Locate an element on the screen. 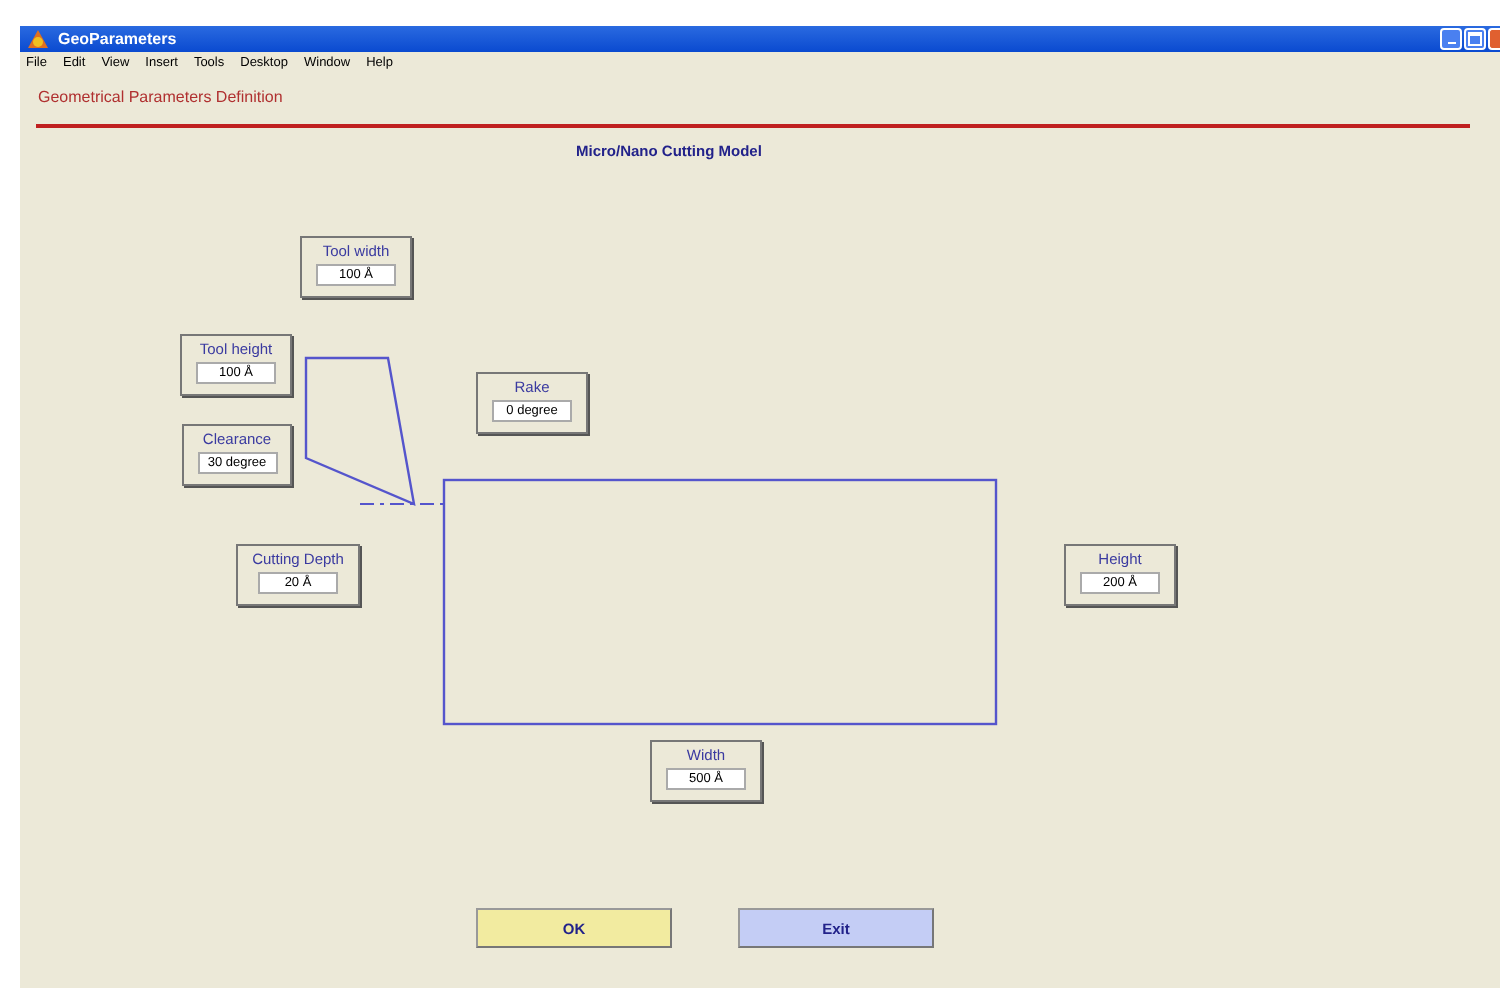  app-icon is located at coordinates (38, 39).